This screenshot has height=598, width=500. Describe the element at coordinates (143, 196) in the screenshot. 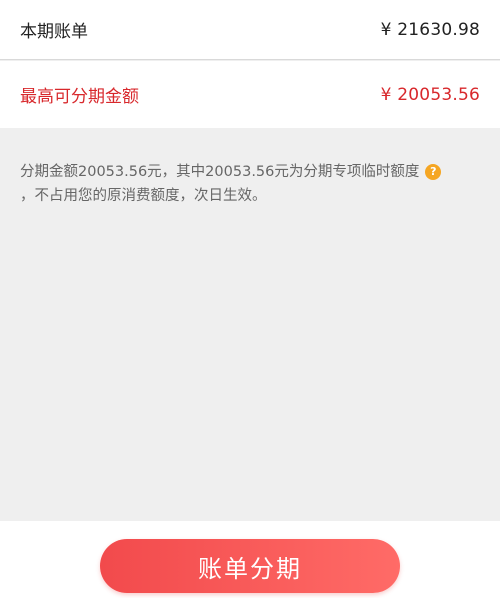

I see `installment-note-line2: ，不占用您的原消费额度，次日生效。` at that location.